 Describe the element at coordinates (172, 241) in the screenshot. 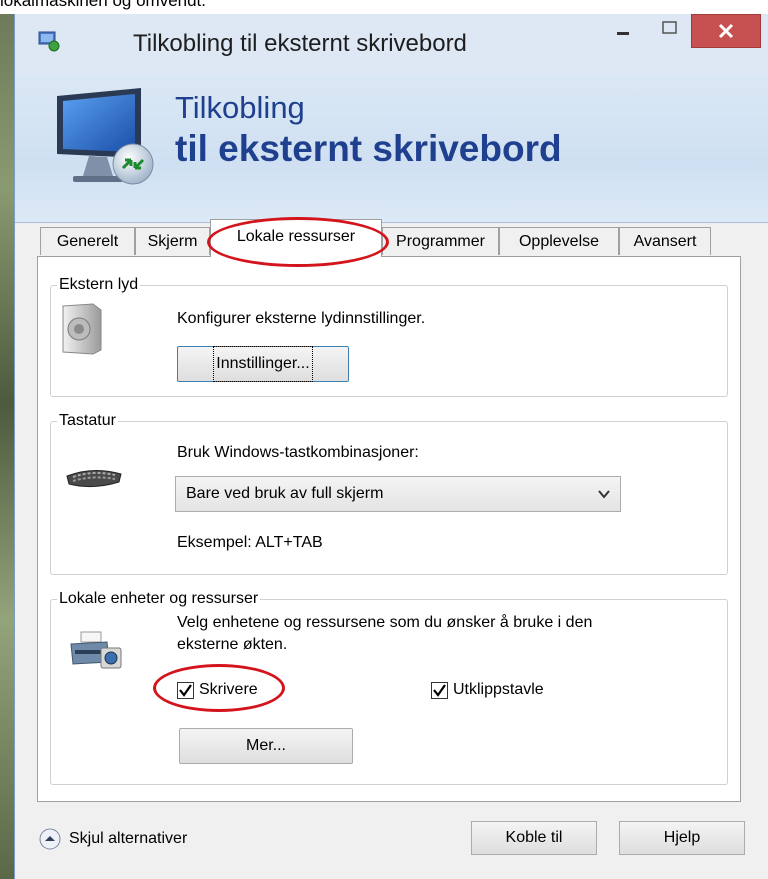

I see `tab-skjerm: Skjerm` at that location.